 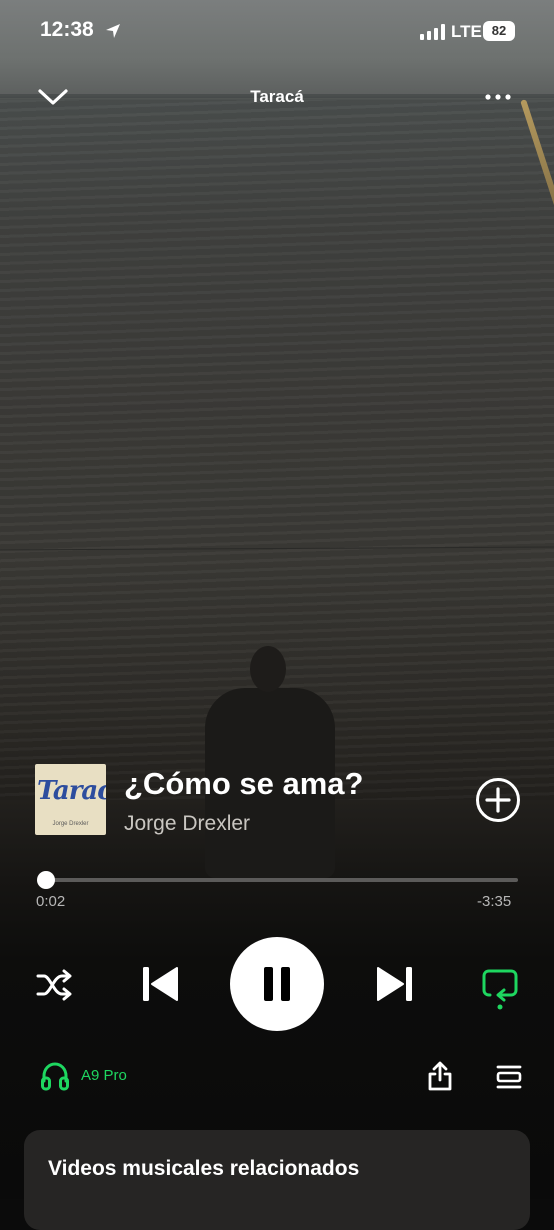 What do you see at coordinates (499, 31) in the screenshot?
I see `battery-level: 82` at bounding box center [499, 31].